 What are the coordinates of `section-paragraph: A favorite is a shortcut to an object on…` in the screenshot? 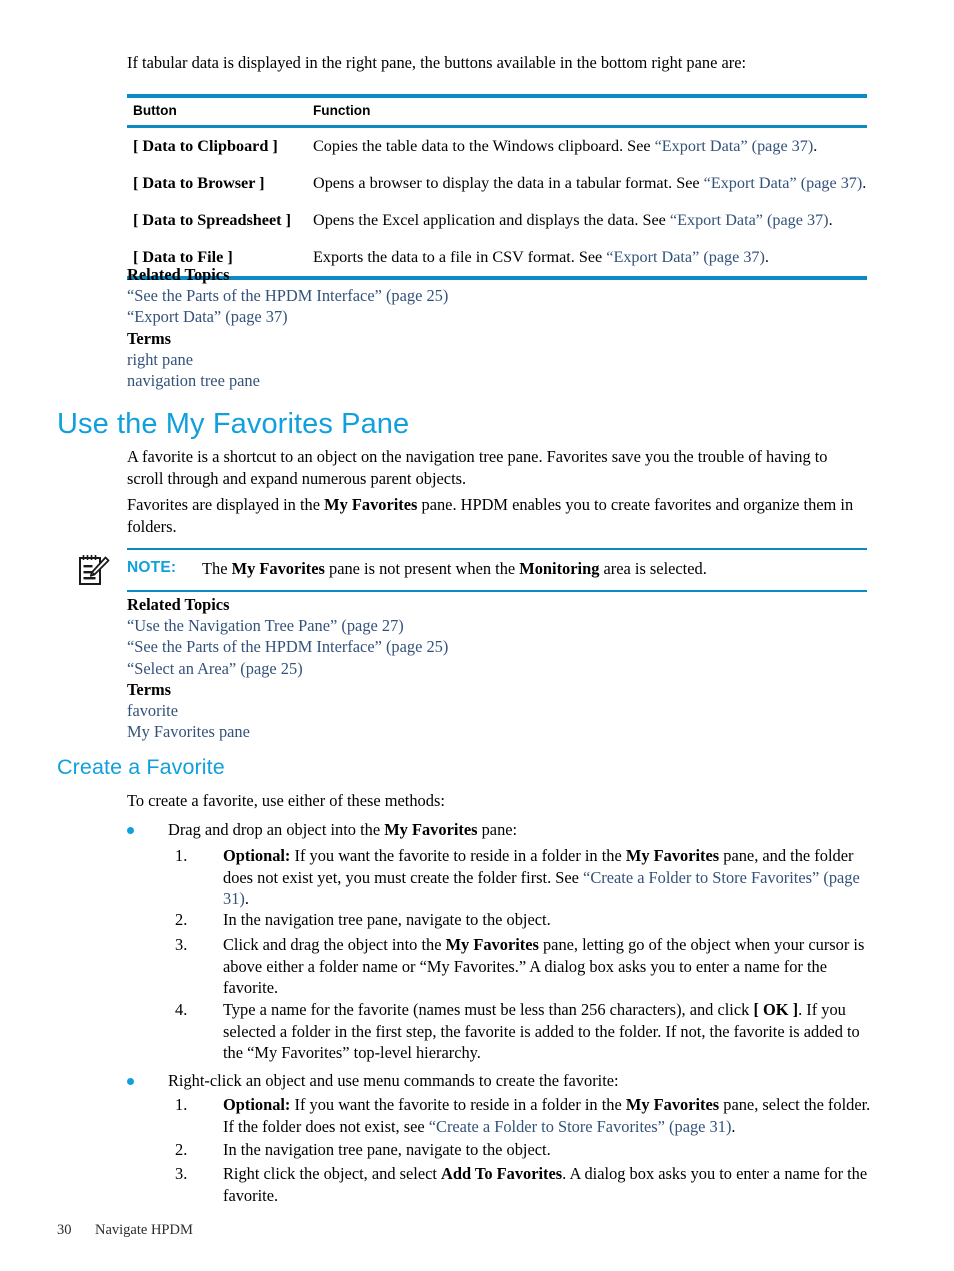 It's located at (496, 467).